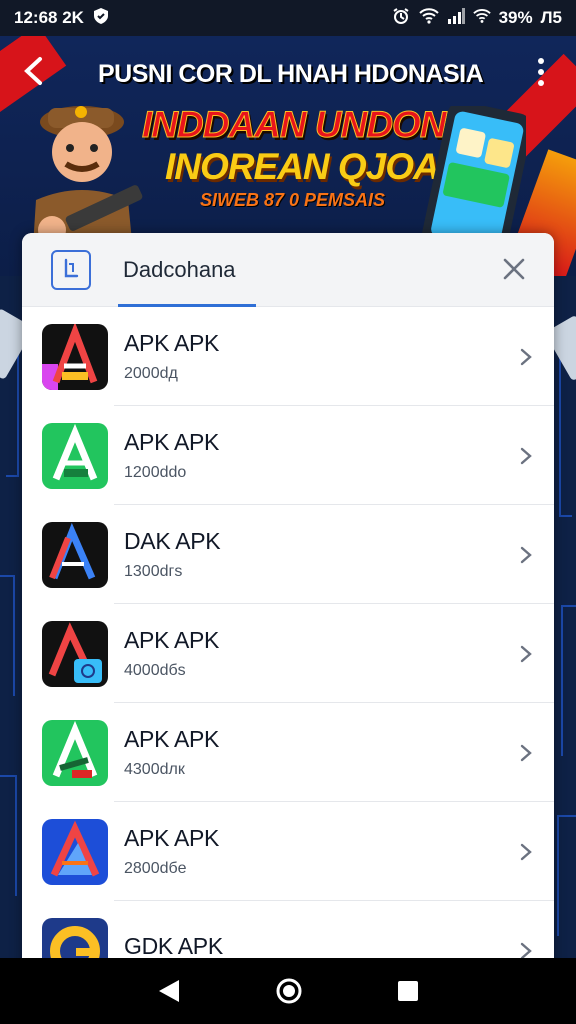 Image resolution: width=576 pixels, height=1024 pixels. I want to click on a-logo-green-dark-icon, so click(75, 752).